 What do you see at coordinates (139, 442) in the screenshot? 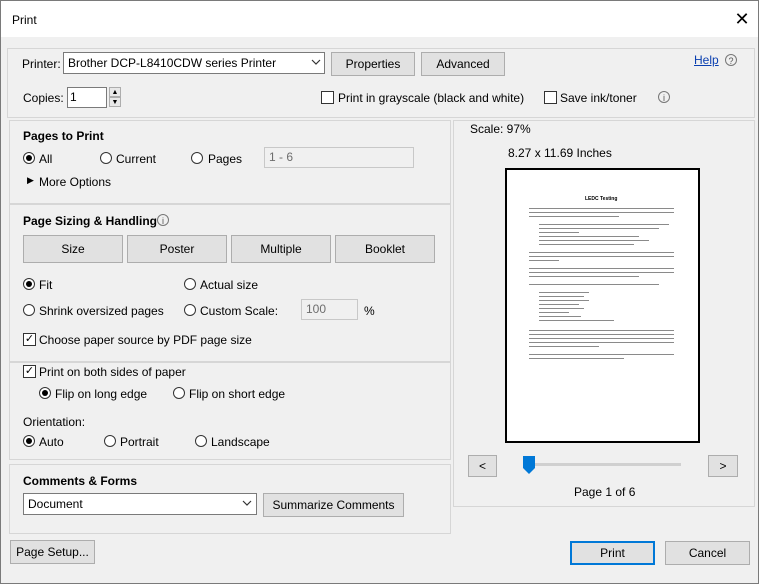
I see `orientation-portrait-label: Portrait` at bounding box center [139, 442].